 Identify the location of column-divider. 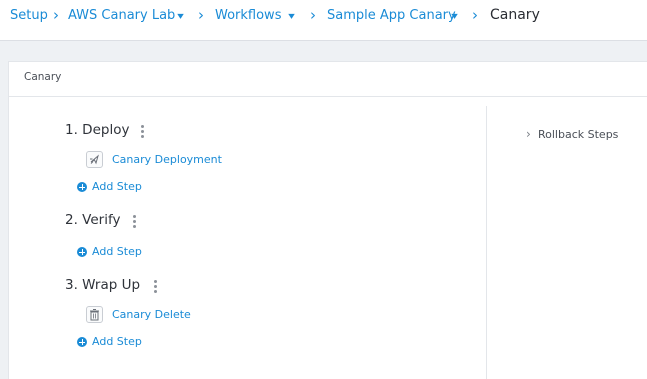
(486, 242).